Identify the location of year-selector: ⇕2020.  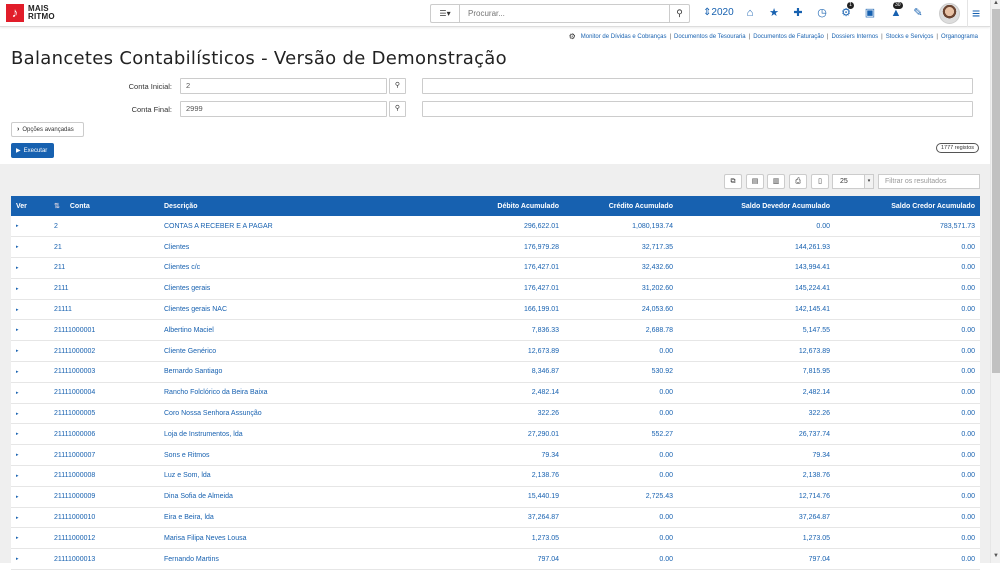
(718, 12).